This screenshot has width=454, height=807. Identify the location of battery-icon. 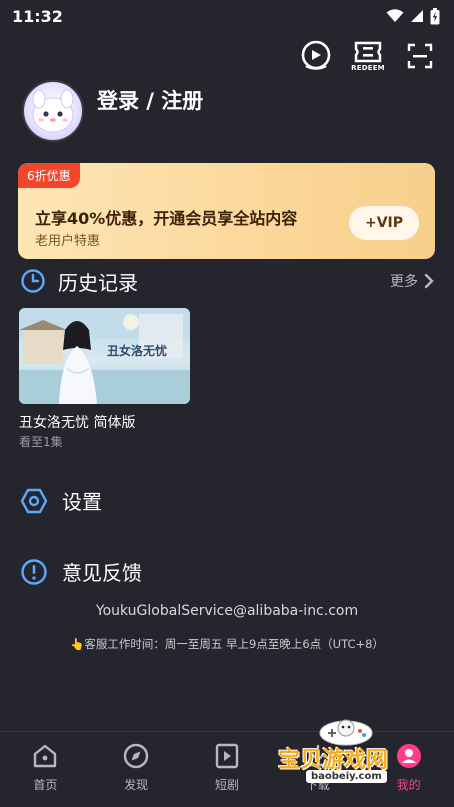
(435, 15).